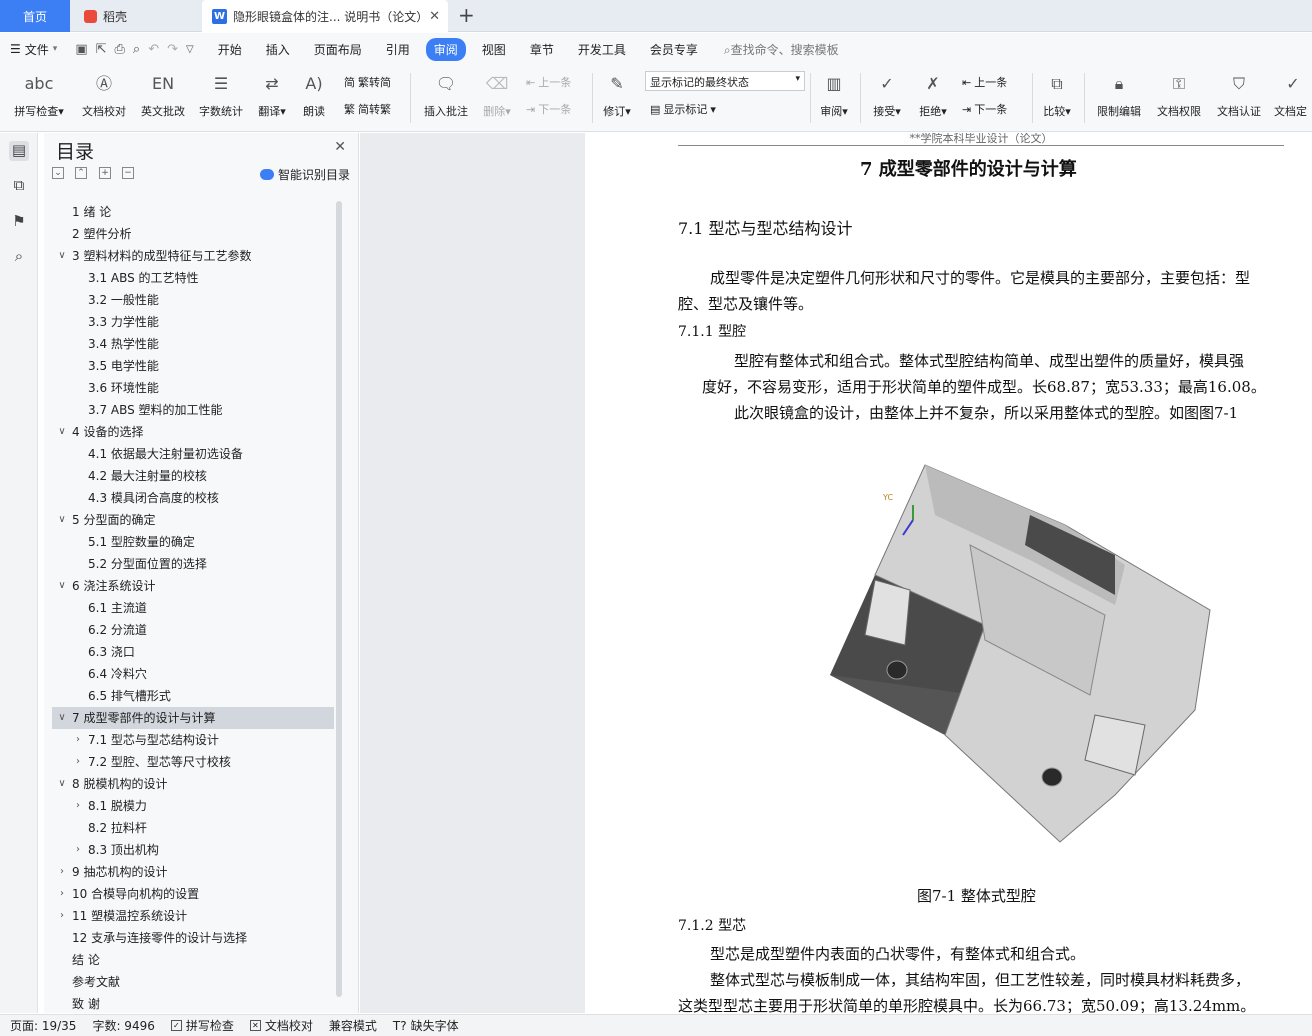 The image size is (1312, 1036). I want to click on toc-item: 6.3 浇口, so click(193, 652).